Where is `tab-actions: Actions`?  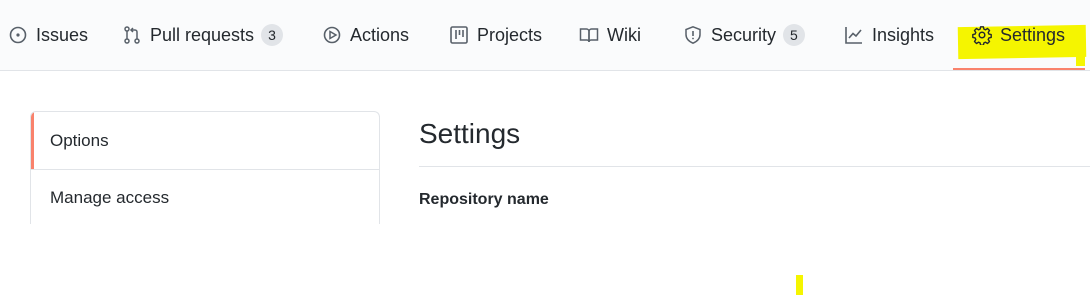 tab-actions: Actions is located at coordinates (365, 35).